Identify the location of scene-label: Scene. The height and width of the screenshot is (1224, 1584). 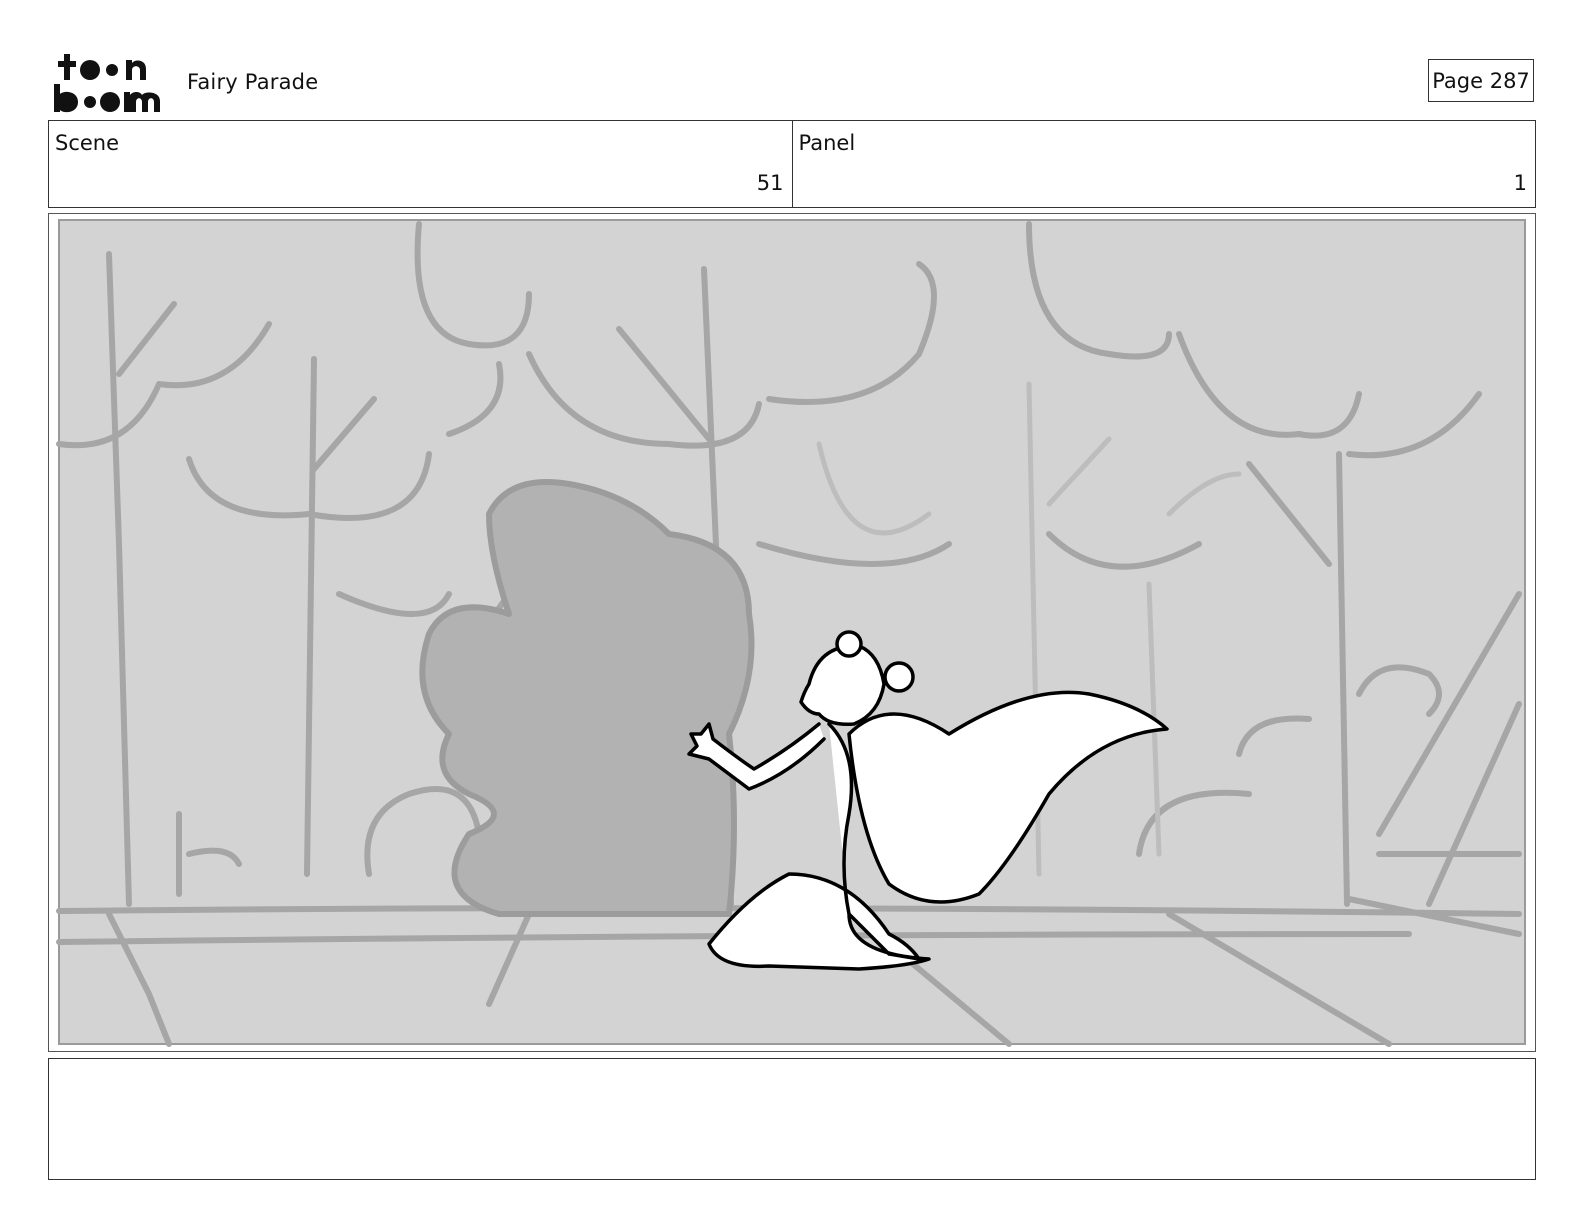
(87, 143).